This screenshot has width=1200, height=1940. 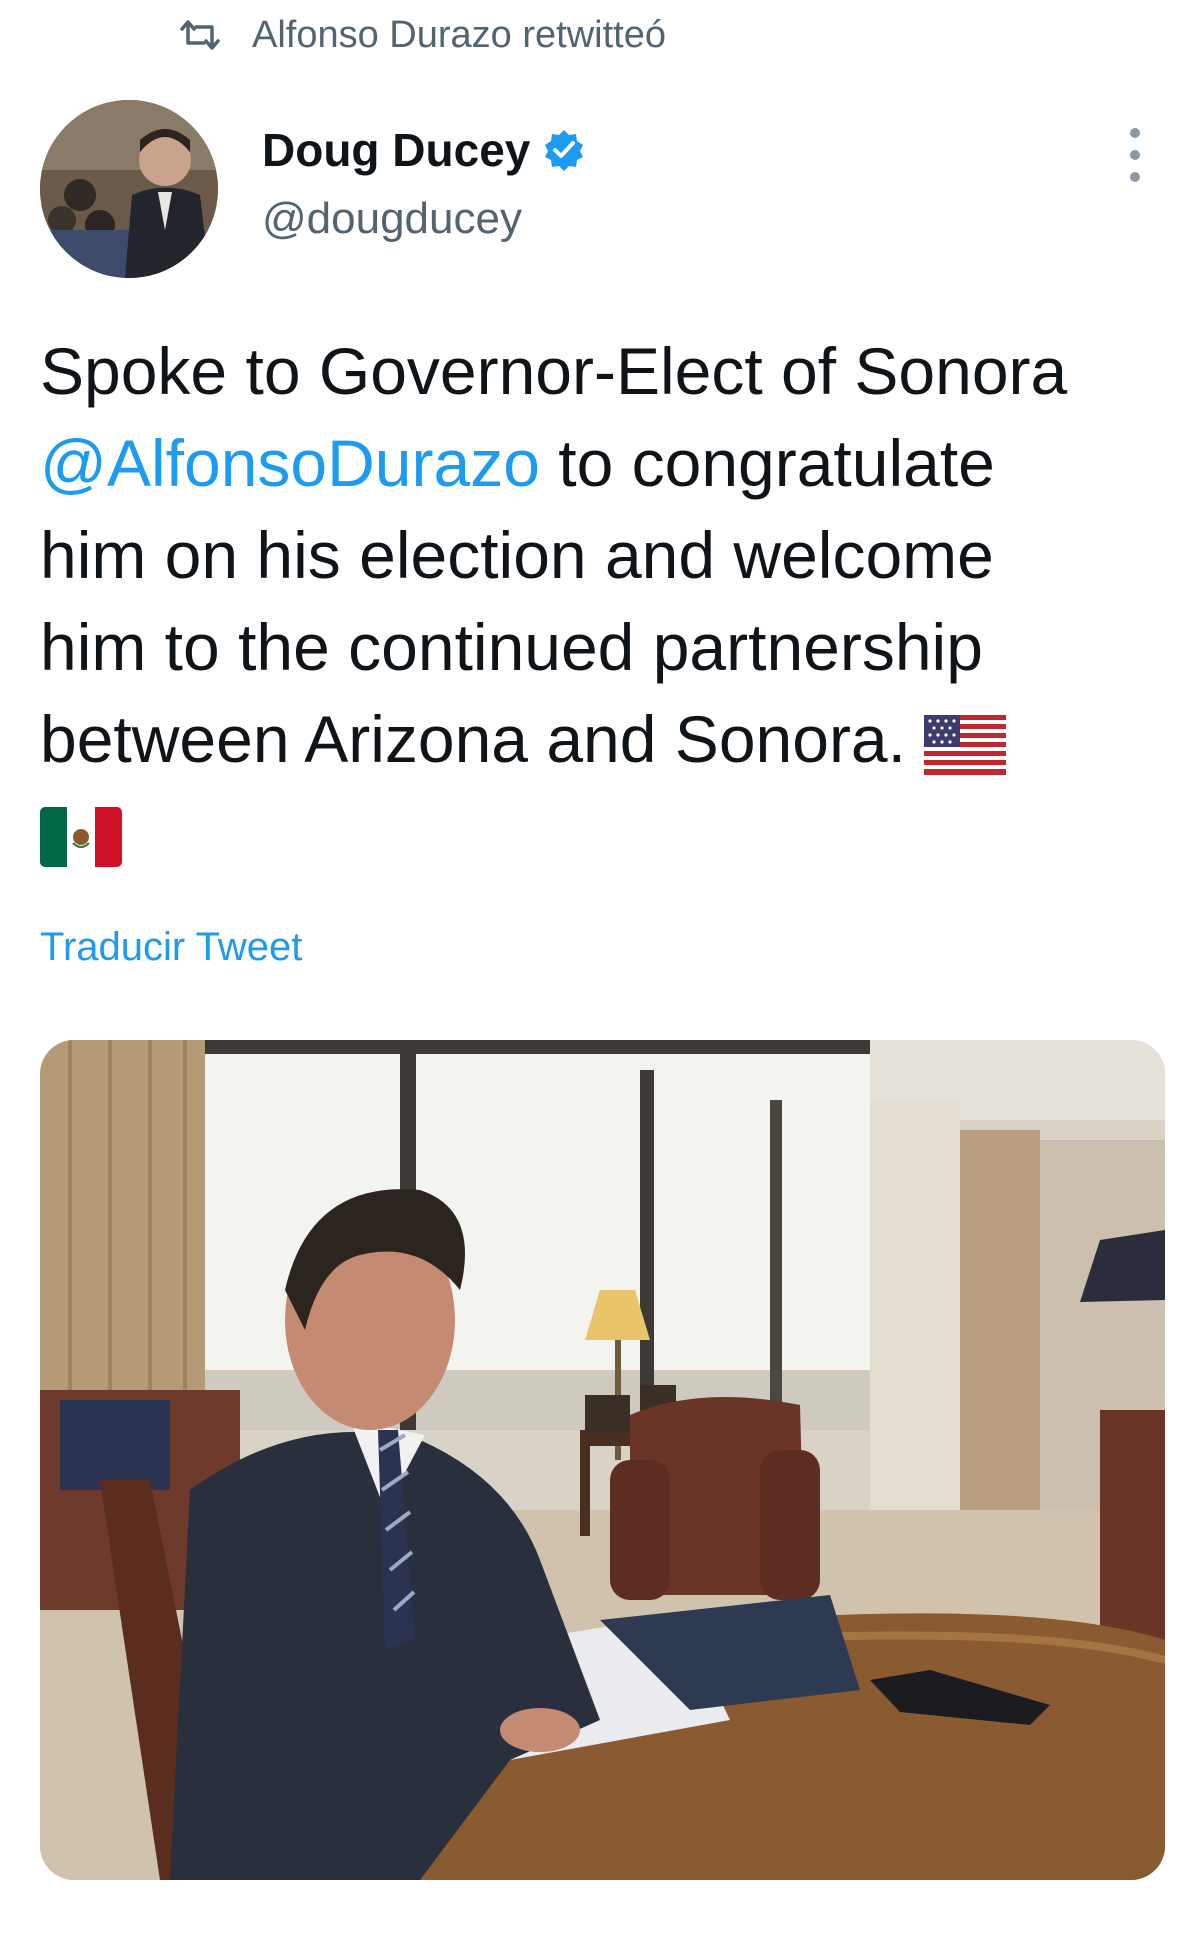 What do you see at coordinates (424, 219) in the screenshot?
I see `handle: @dougducey` at bounding box center [424, 219].